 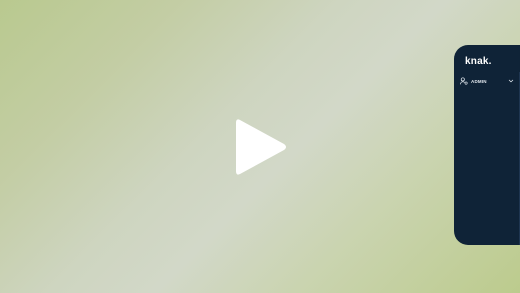 I want to click on app-sidebar-preview: knak. ADMIN, so click(x=487, y=145).